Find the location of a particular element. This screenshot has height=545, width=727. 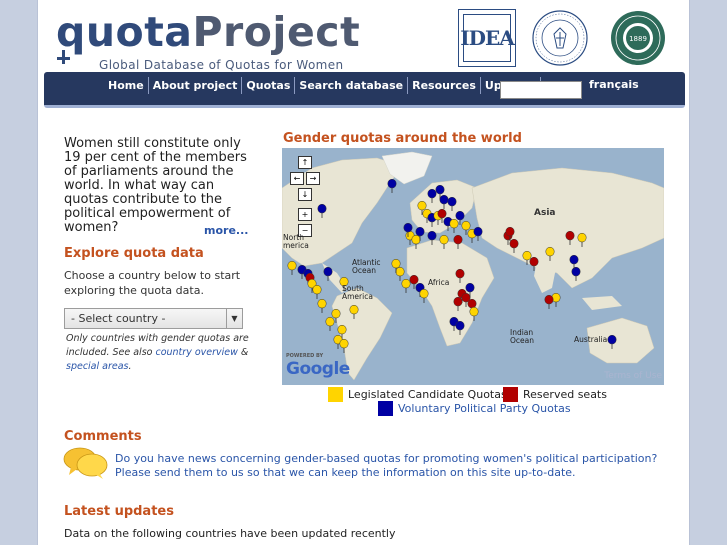

language-link-french: français is located at coordinates (614, 84).